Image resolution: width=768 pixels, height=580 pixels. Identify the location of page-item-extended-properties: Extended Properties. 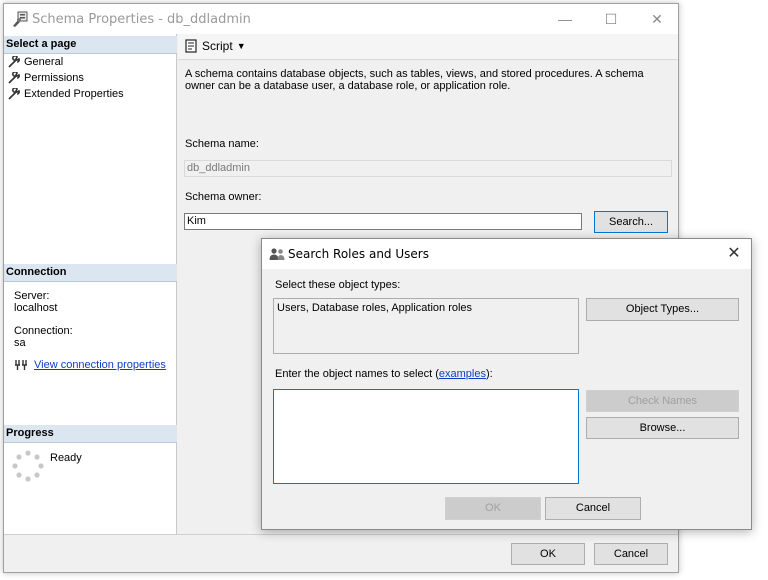
(66, 94).